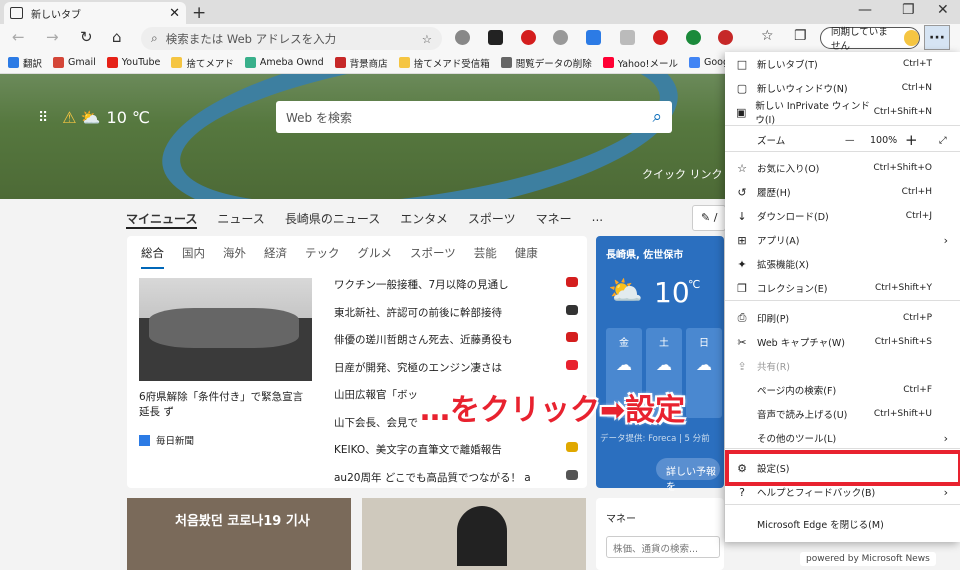 The image size is (960, 570). What do you see at coordinates (433, 257) in the screenshot?
I see `category-tab: スポーツ` at bounding box center [433, 257].